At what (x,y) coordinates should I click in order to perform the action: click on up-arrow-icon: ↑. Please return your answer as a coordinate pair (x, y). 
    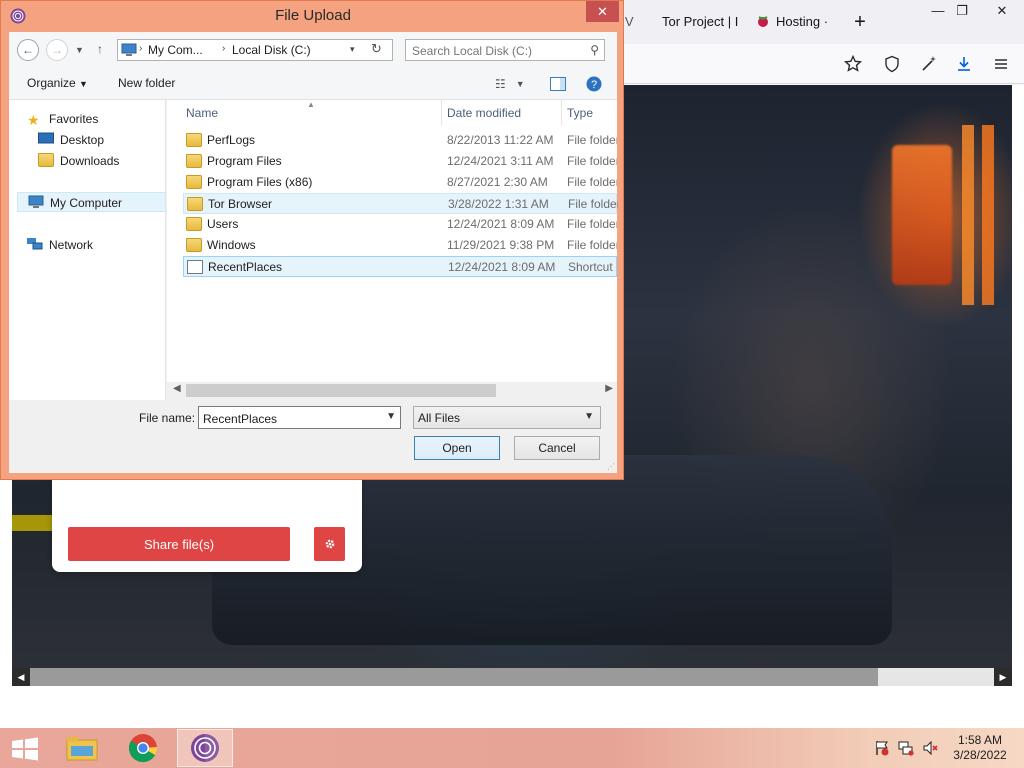
    Looking at the image, I should click on (100, 49).